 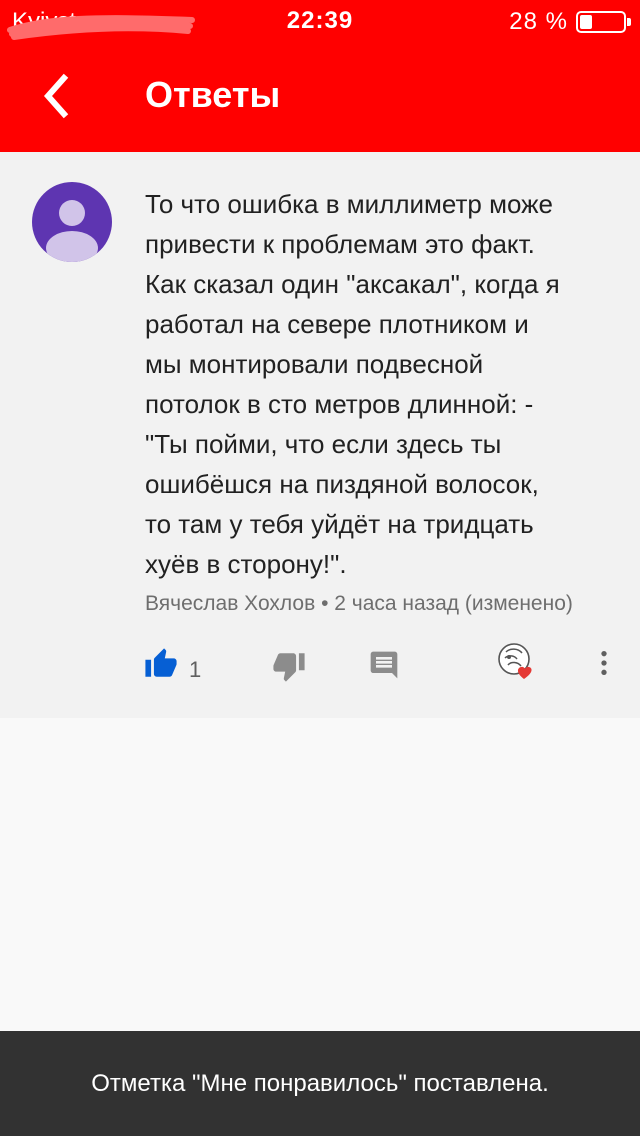 What do you see at coordinates (352, 284) in the screenshot?
I see `comment-line: Как сказал один "аксакал", когда я` at bounding box center [352, 284].